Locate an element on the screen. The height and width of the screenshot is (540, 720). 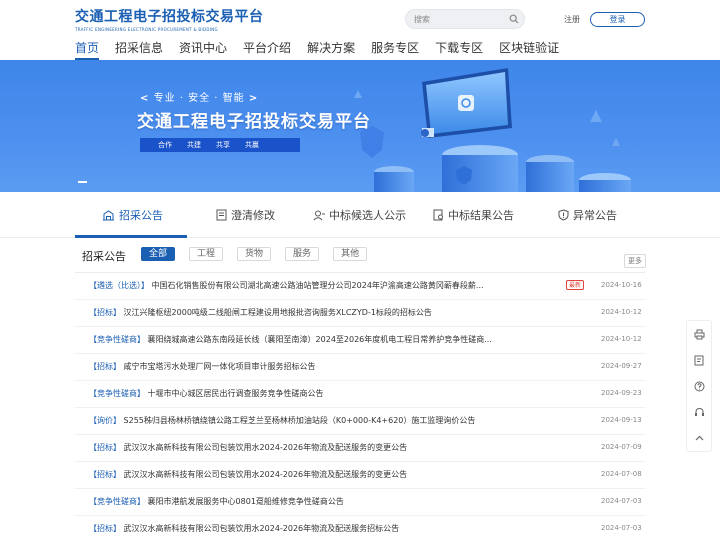
more-button: 更多 is located at coordinates (635, 261).